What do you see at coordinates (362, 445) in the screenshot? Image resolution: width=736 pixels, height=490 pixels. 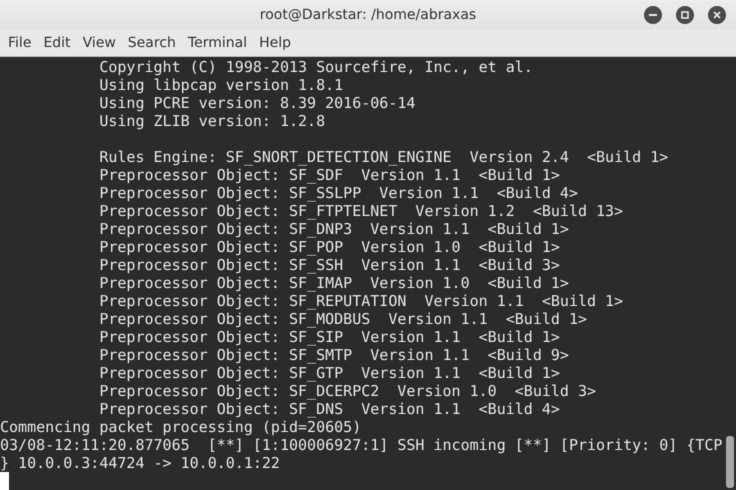 I see `terminal-line: 03/08-12:11:20.877065 [**] [1:100006927:1] SSH incoming [**] [Priority: 0] {TCP` at bounding box center [362, 445].